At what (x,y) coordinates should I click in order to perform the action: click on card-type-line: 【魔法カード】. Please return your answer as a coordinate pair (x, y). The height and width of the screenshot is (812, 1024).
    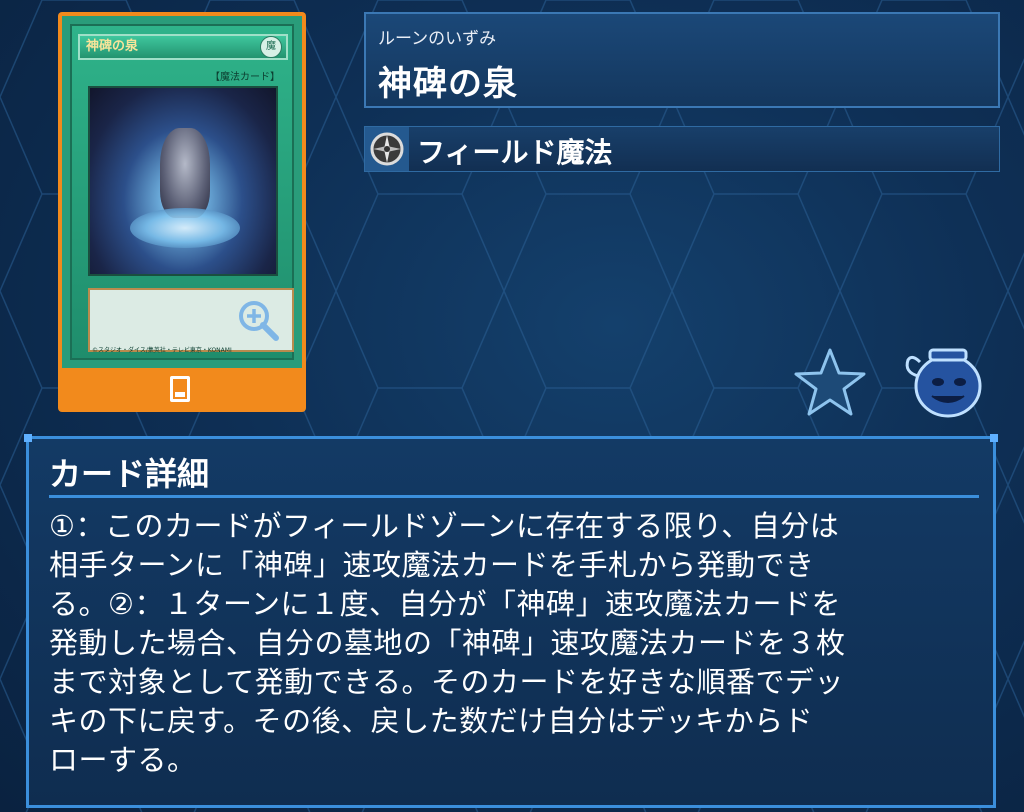
    Looking at the image, I should click on (245, 77).